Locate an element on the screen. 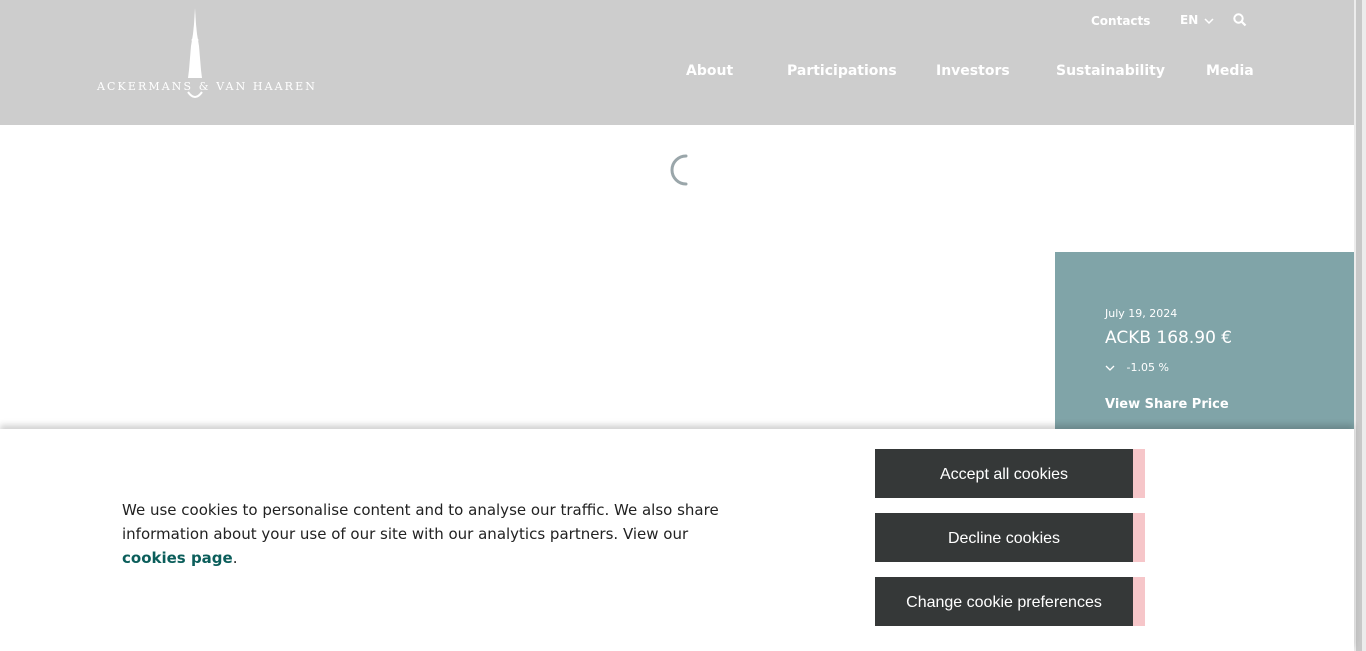  language-selector: EN is located at coordinates (1197, 20).